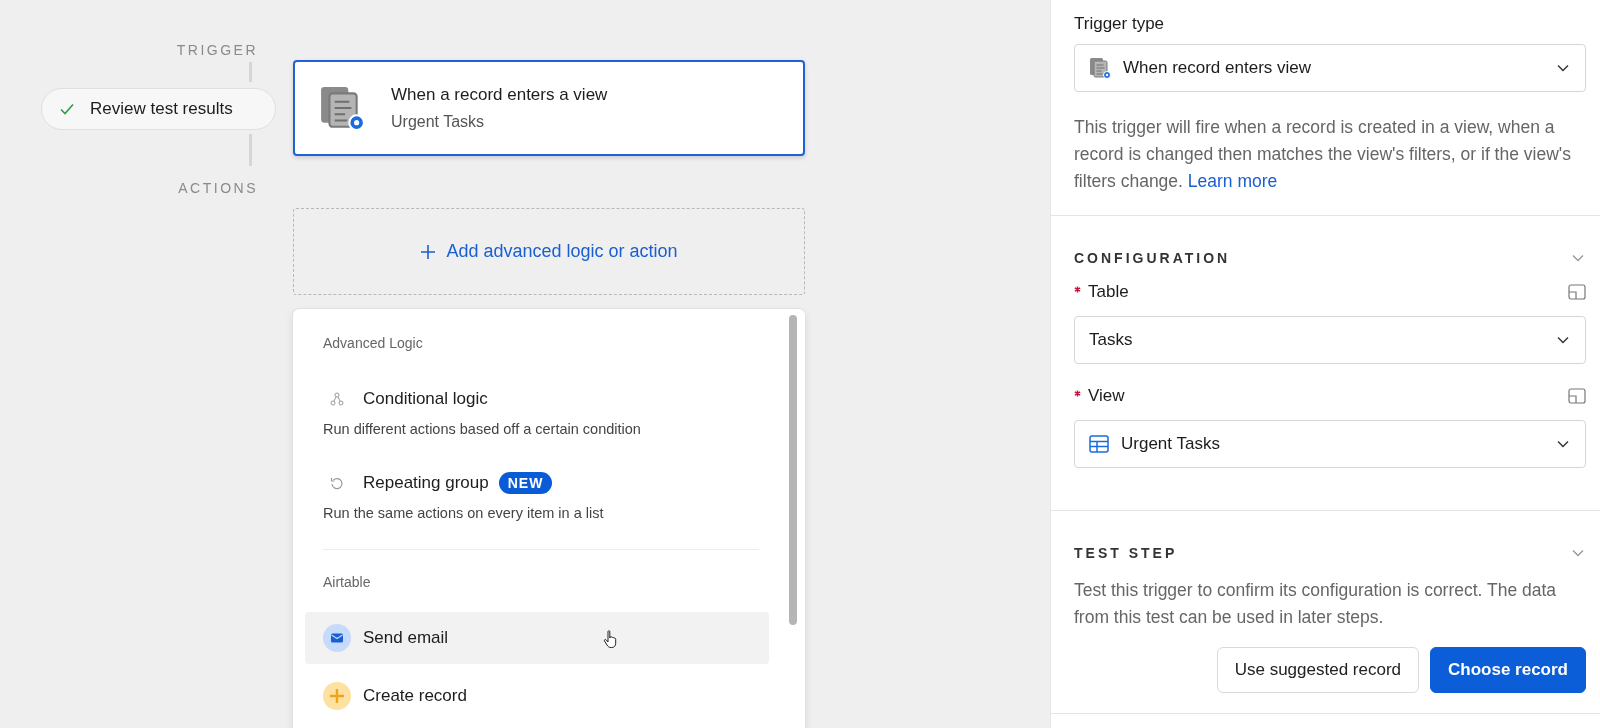  Describe the element at coordinates (549, 251) in the screenshot. I see `add-action-button: Add advanced logic or action` at that location.